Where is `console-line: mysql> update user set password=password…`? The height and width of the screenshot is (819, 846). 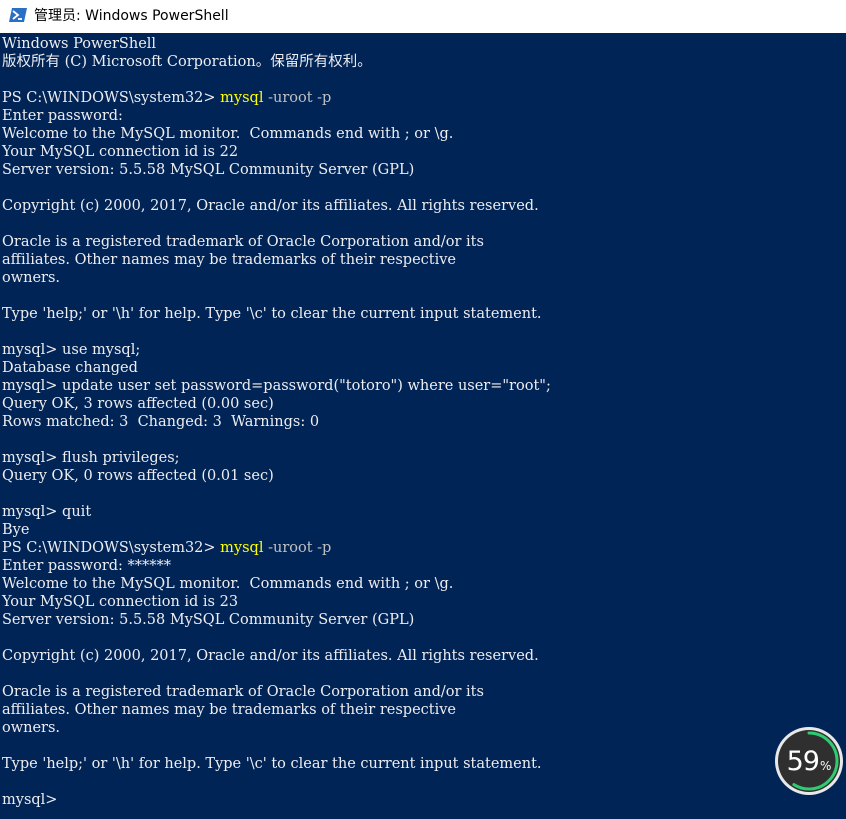
console-line: mysql> update user set password=password… is located at coordinates (276, 386).